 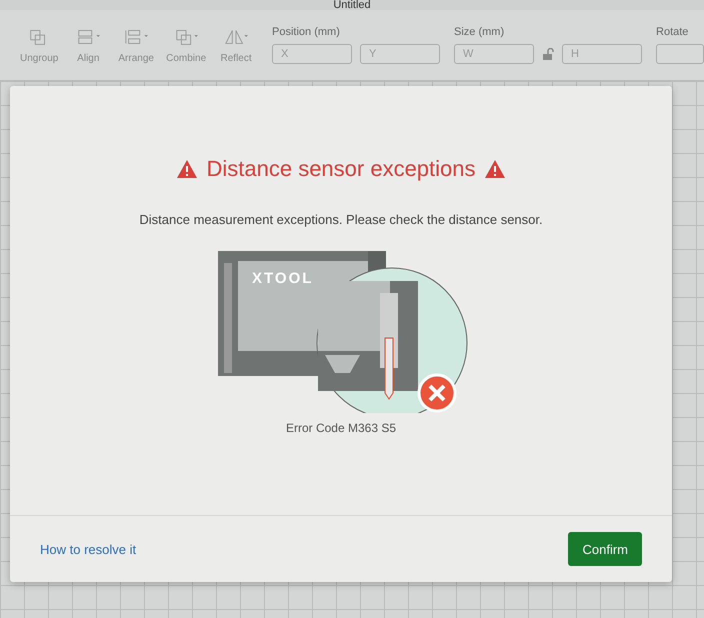 I want to click on laser-sensor-drawing: XTOOL, so click(x=341, y=328).